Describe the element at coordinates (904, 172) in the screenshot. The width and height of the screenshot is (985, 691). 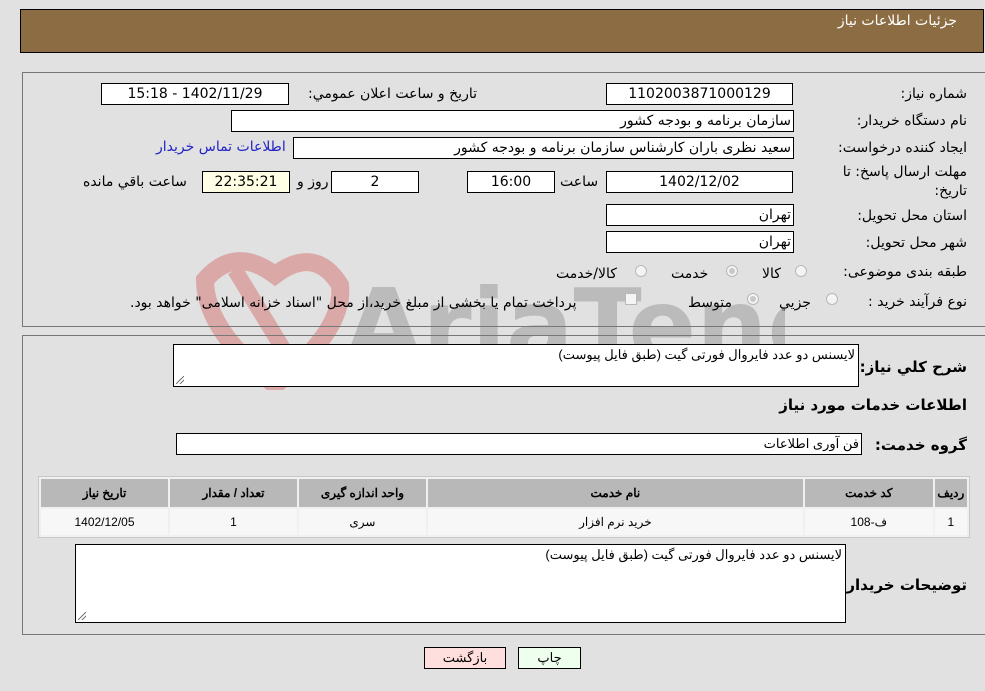
I see `deadline-label: مهلت ارسال پاسخ: تا` at that location.